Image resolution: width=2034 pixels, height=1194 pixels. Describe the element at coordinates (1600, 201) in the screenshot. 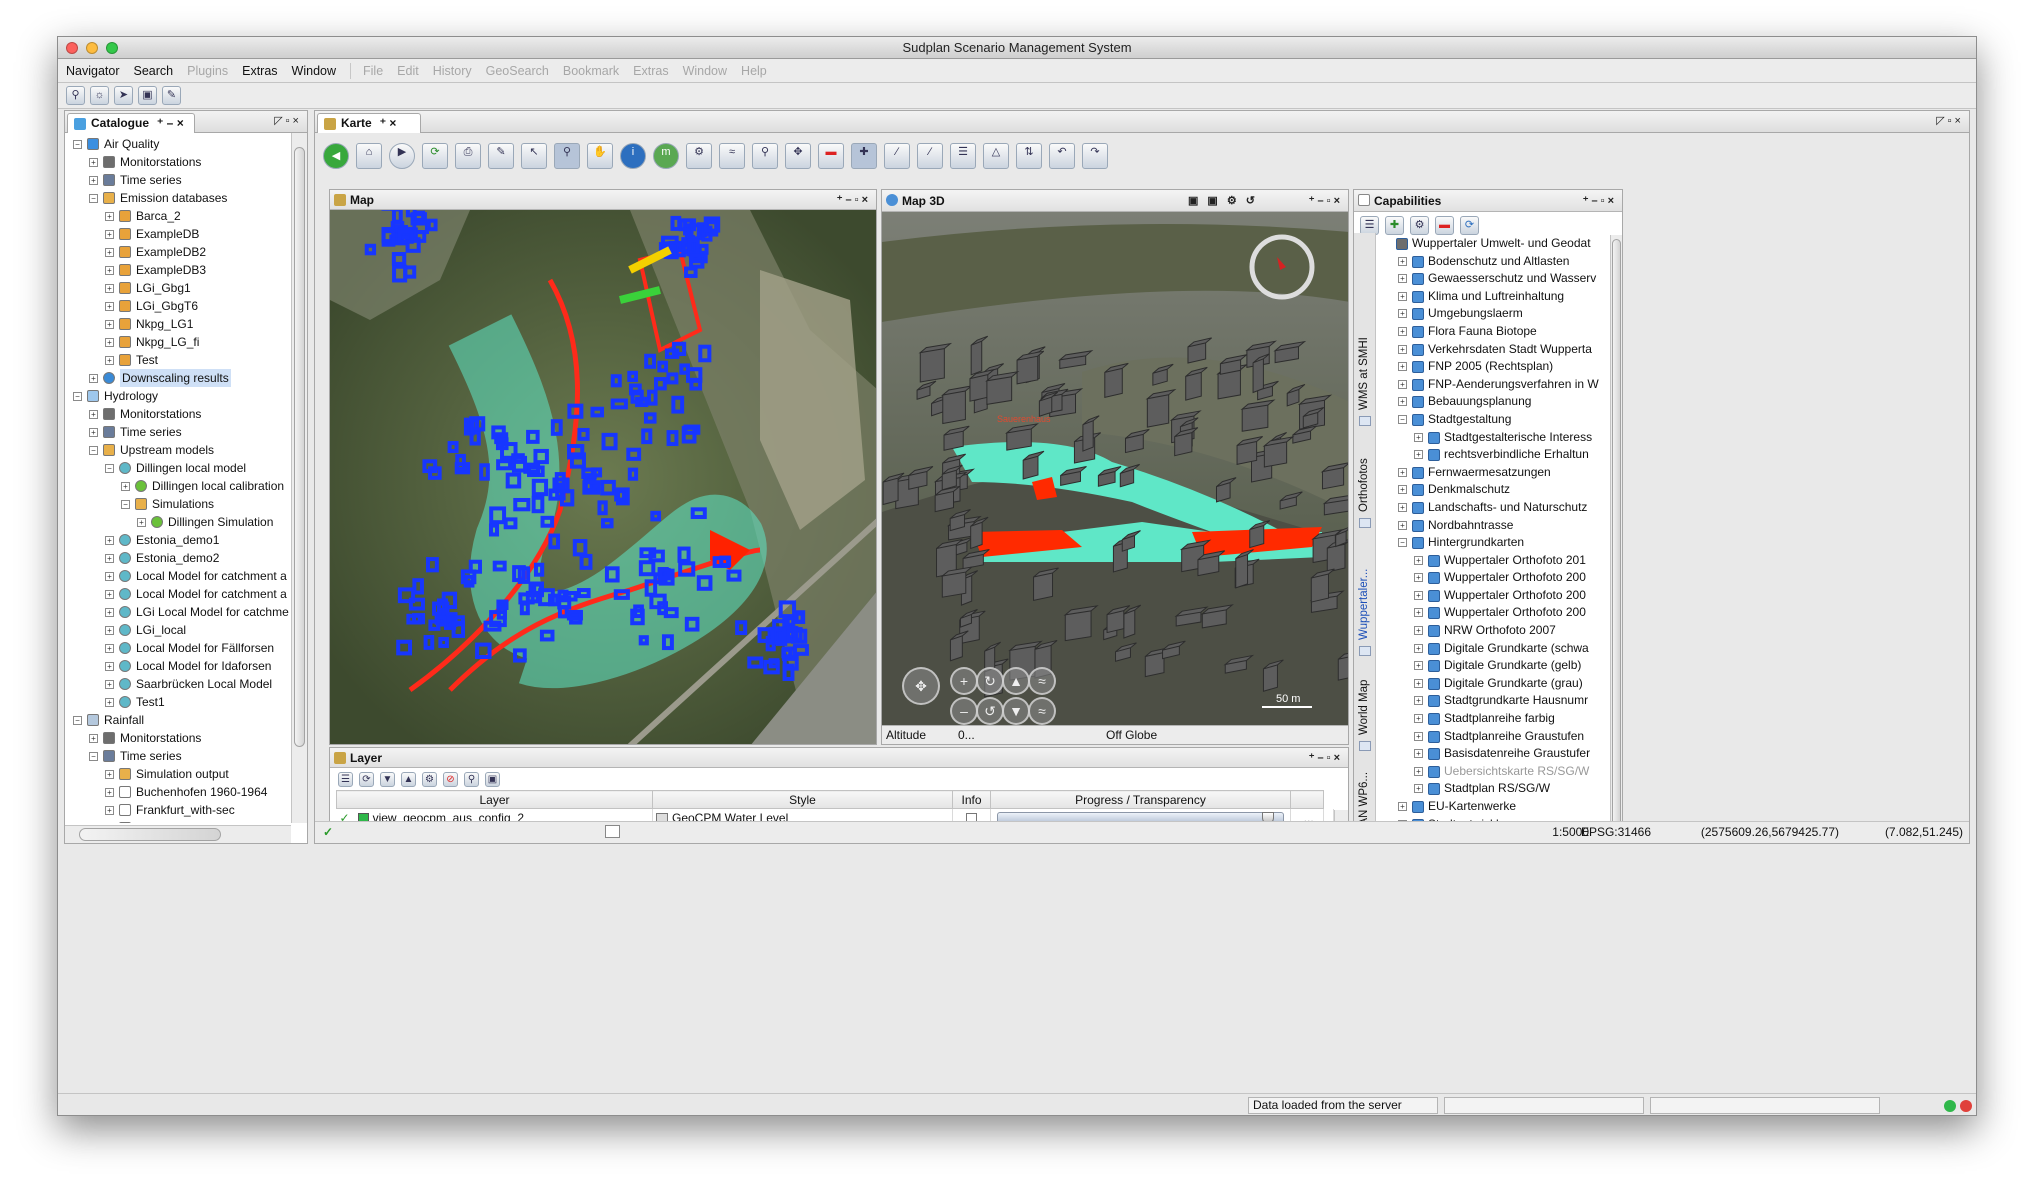

I see `capabilities-window-controls: ⁺–▫×` at that location.